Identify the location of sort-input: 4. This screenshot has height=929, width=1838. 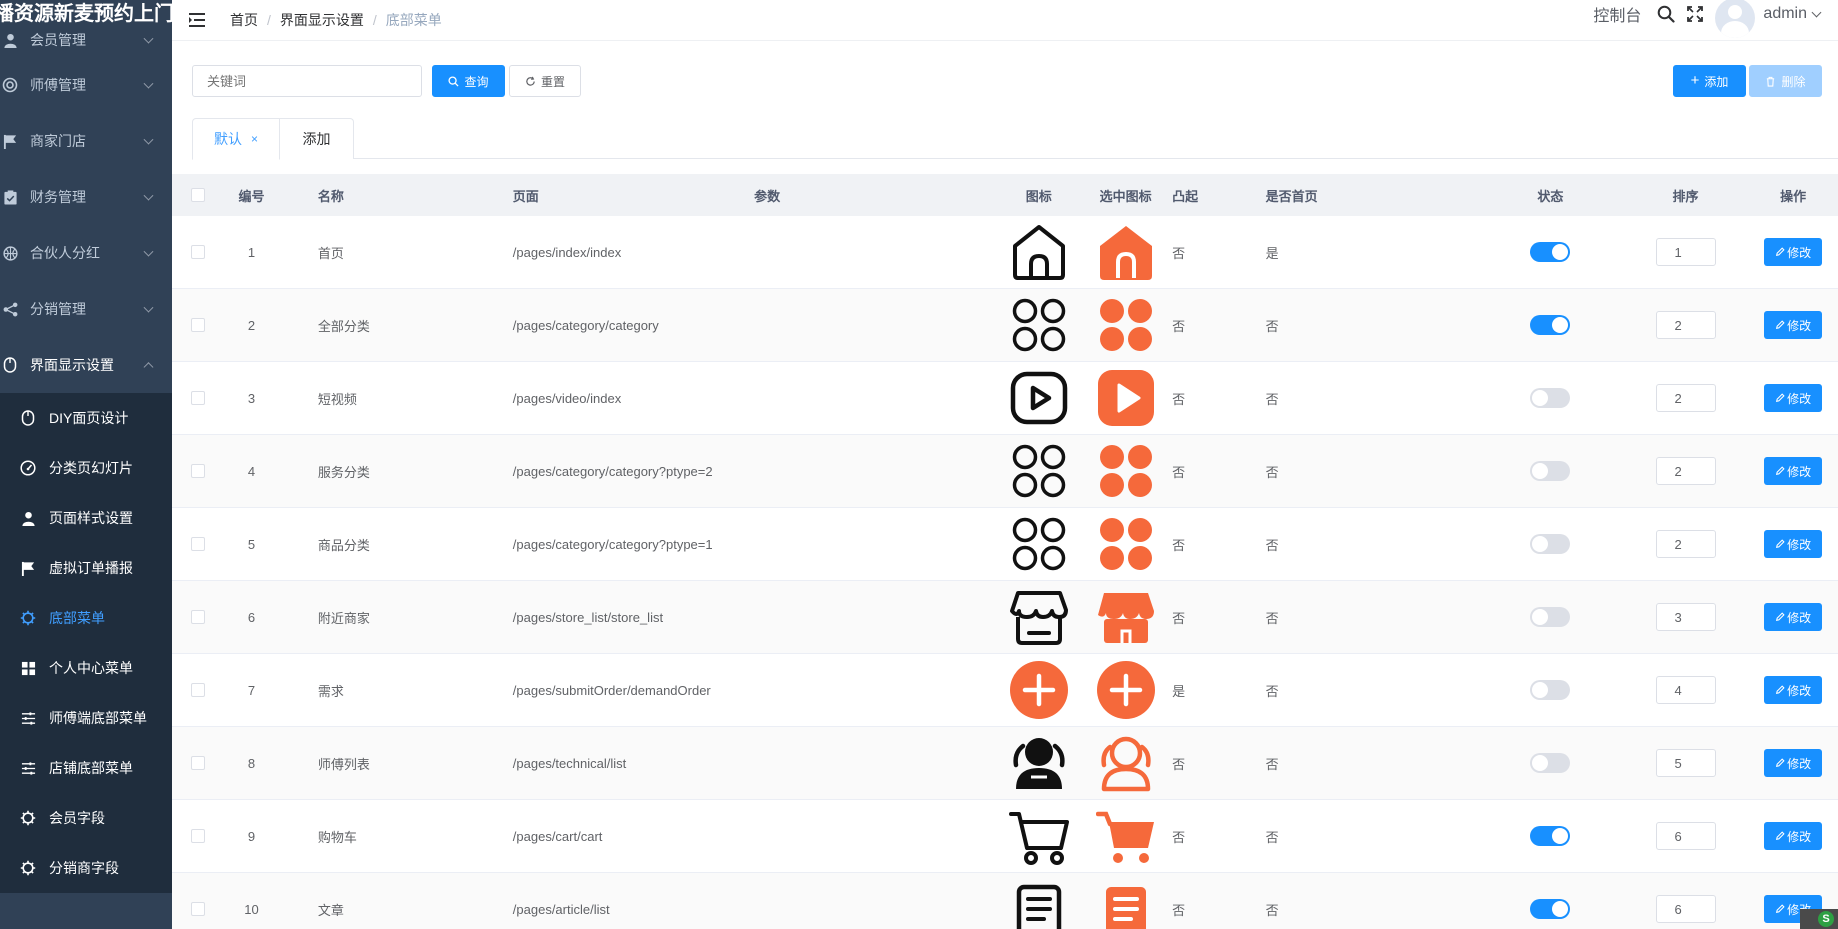
(1685, 690).